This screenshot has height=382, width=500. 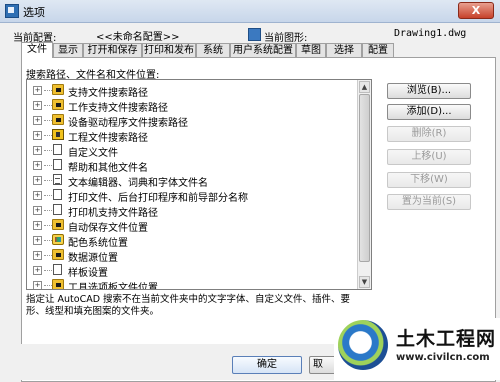 I want to click on tree-item: + 自定义文件, so click(x=192, y=150).